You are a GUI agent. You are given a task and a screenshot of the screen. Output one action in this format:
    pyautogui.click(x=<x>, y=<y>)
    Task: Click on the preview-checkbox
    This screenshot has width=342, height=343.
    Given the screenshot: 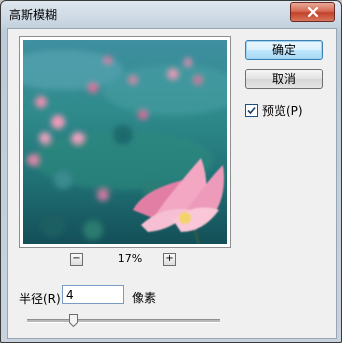 What is the action you would take?
    pyautogui.click(x=251, y=110)
    